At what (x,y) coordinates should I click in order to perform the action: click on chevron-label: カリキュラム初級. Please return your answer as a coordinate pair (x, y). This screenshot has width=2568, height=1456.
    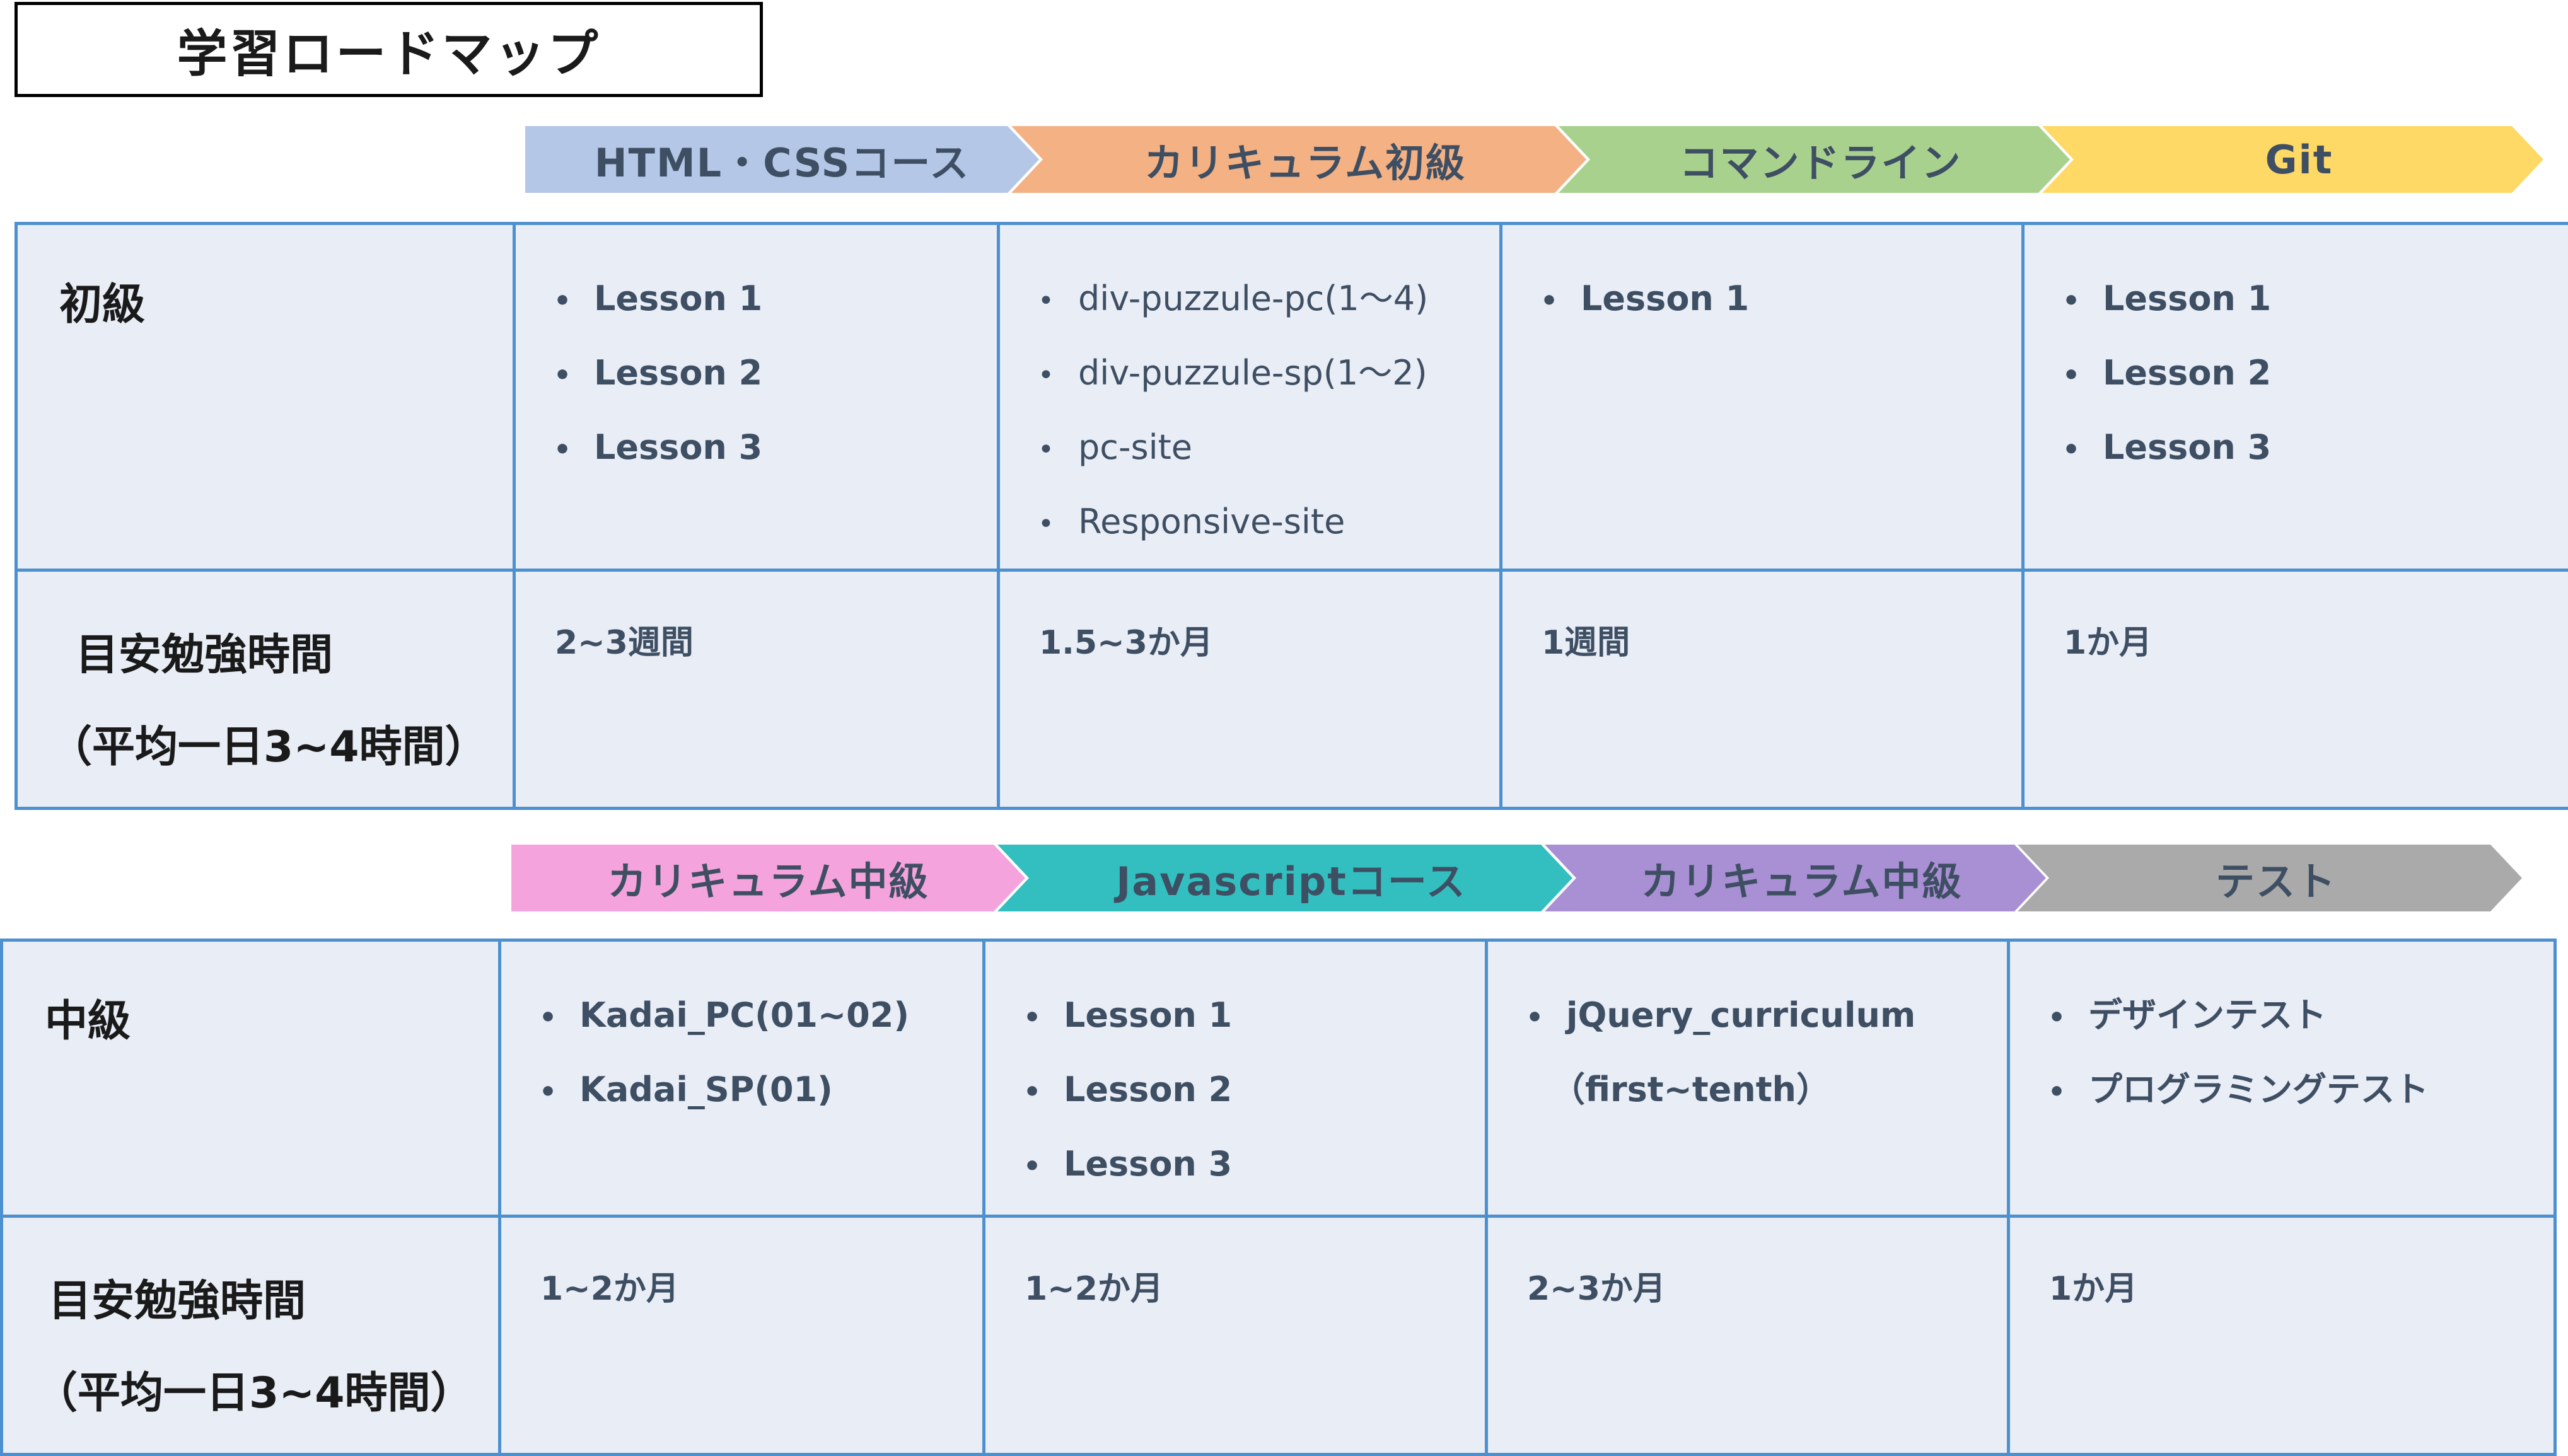
    Looking at the image, I should click on (1305, 163).